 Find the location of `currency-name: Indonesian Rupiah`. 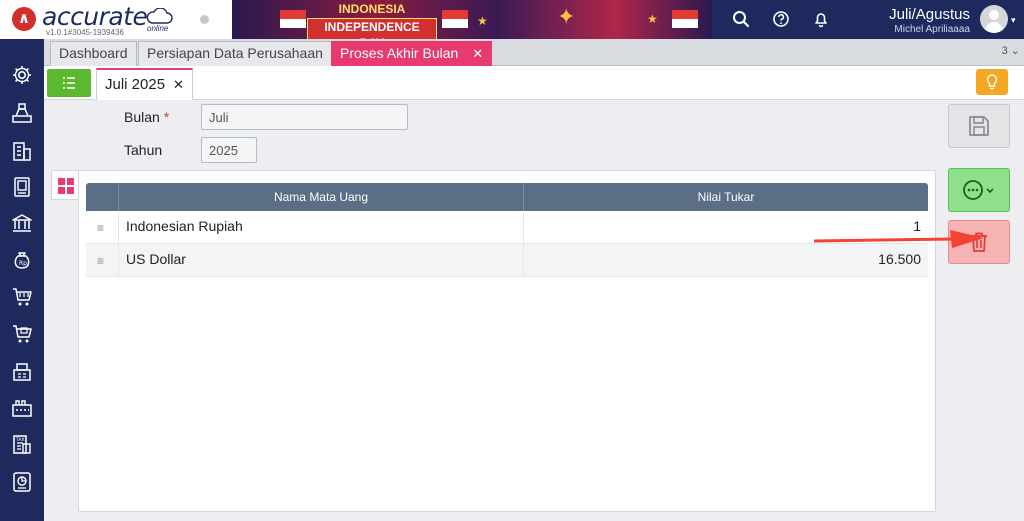

currency-name: Indonesian Rupiah is located at coordinates (184, 226).